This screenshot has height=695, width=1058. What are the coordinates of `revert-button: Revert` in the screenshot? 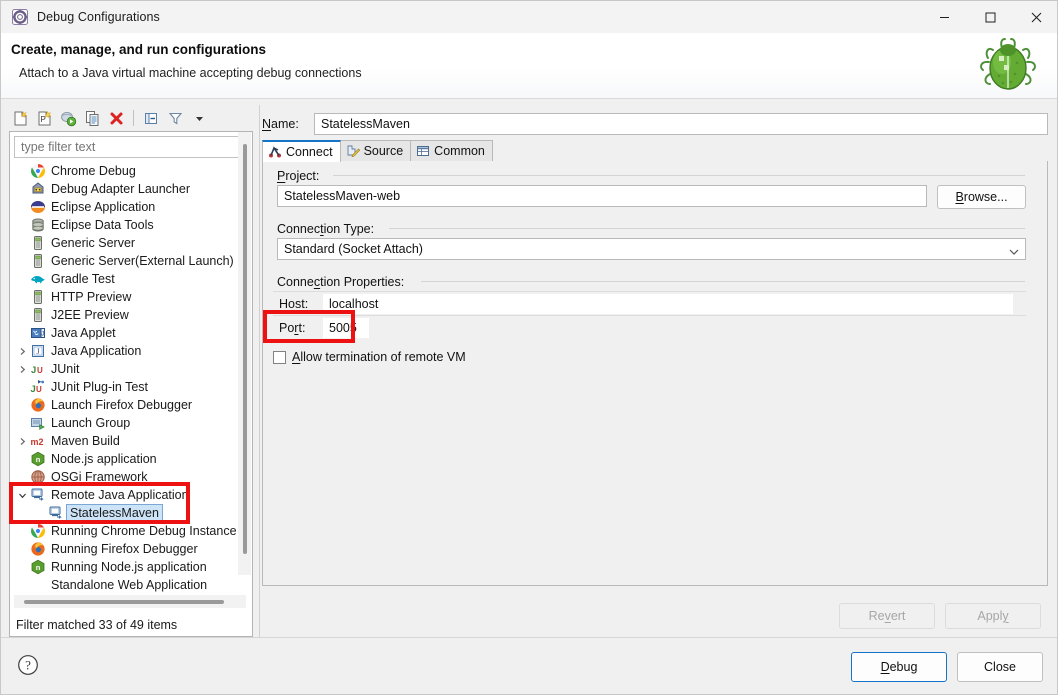 It's located at (887, 616).